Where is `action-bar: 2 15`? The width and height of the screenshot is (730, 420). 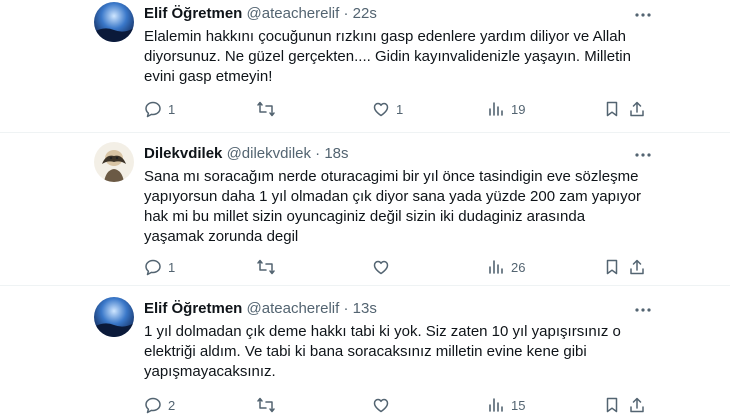 action-bar: 2 15 is located at coordinates (394, 405).